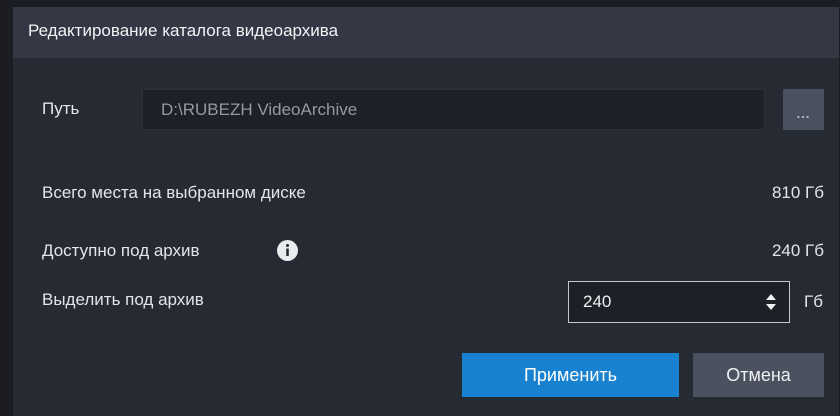  Describe the element at coordinates (597, 302) in the screenshot. I see `allocate-value: 240` at that location.